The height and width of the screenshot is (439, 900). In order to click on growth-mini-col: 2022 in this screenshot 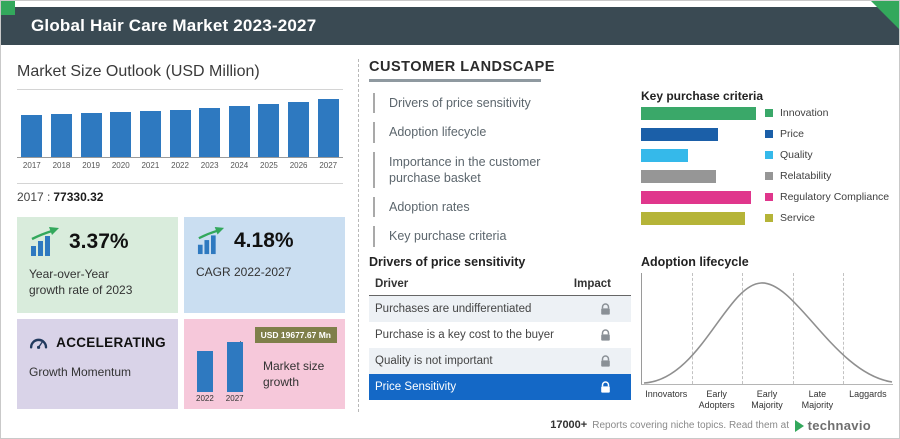, I will do `click(205, 377)`.